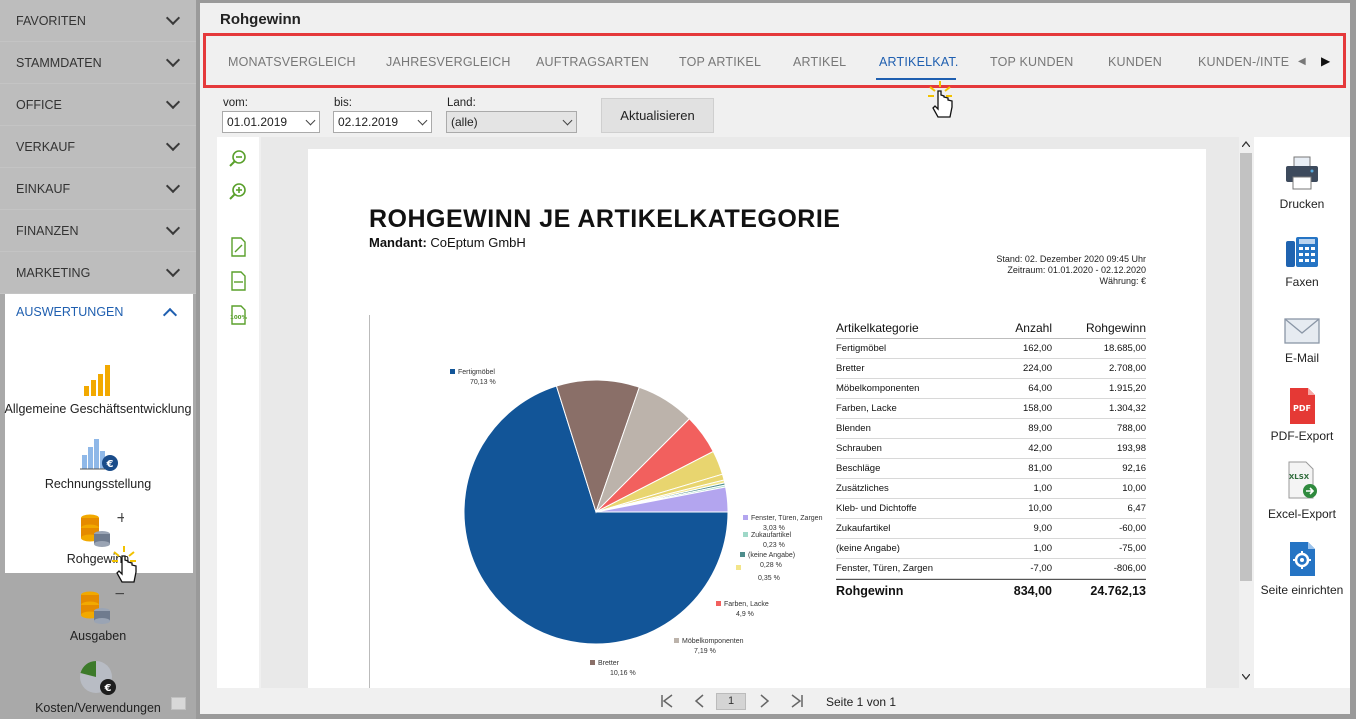  Describe the element at coordinates (720, 62) in the screenshot. I see `tab-top-artikel: TOP ARTIKEL` at that location.